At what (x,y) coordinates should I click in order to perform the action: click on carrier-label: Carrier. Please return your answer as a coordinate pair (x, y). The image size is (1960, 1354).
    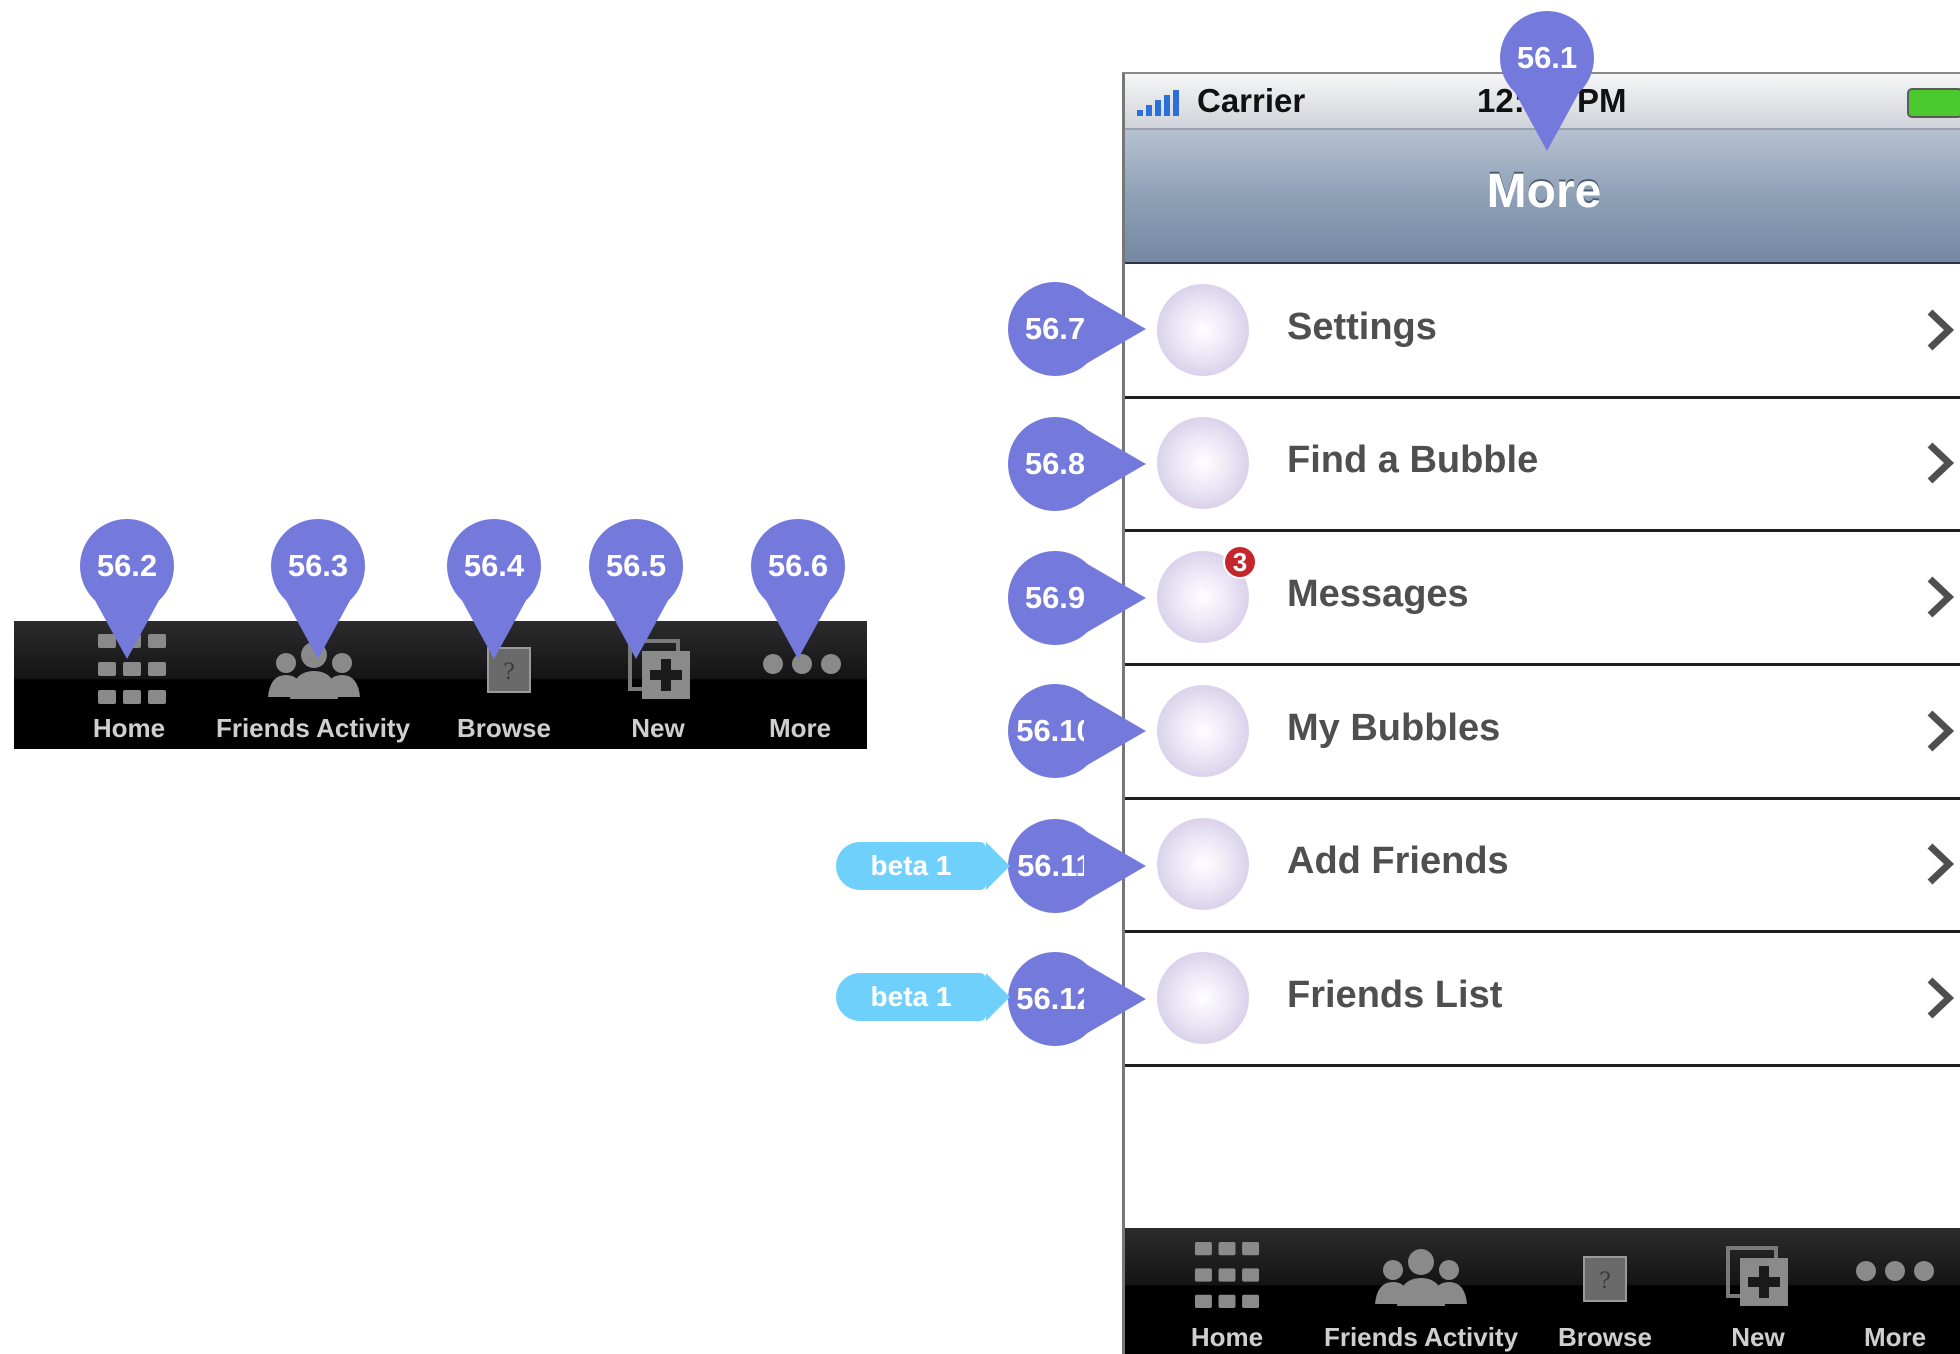
    Looking at the image, I should click on (1251, 100).